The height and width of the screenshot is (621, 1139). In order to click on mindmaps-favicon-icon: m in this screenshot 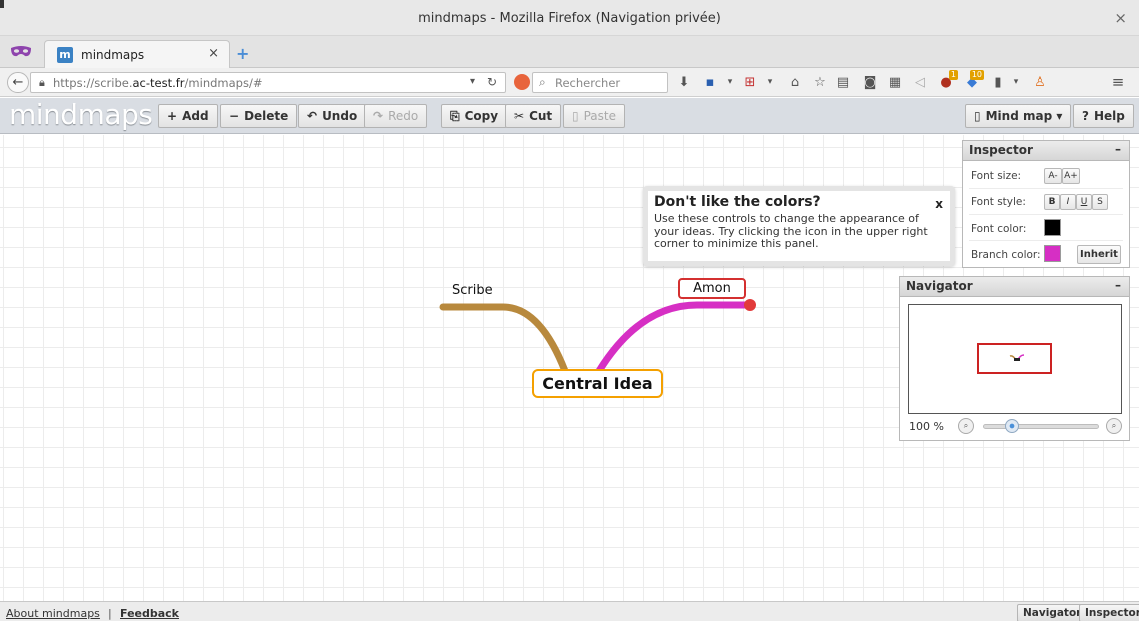, I will do `click(65, 55)`.